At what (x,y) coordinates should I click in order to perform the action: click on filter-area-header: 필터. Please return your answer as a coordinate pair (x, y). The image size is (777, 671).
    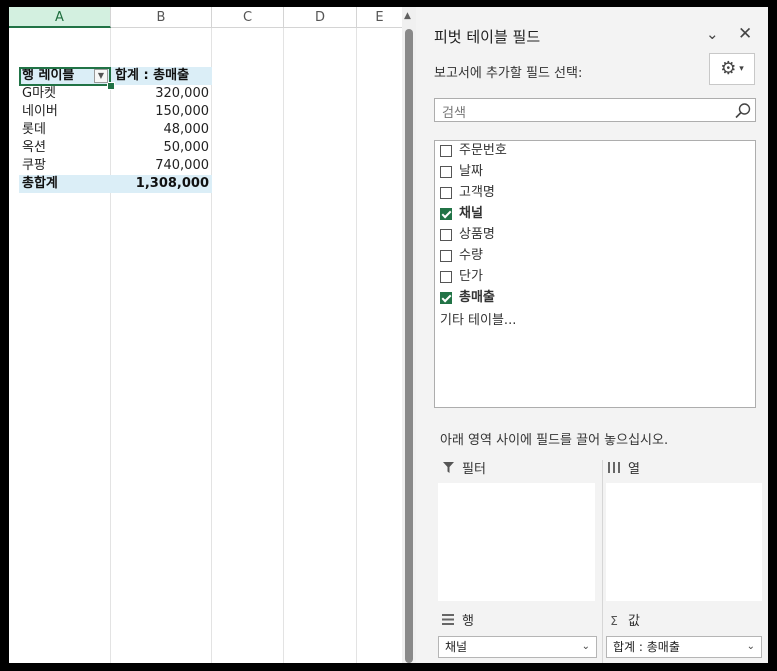
    Looking at the image, I should click on (463, 469).